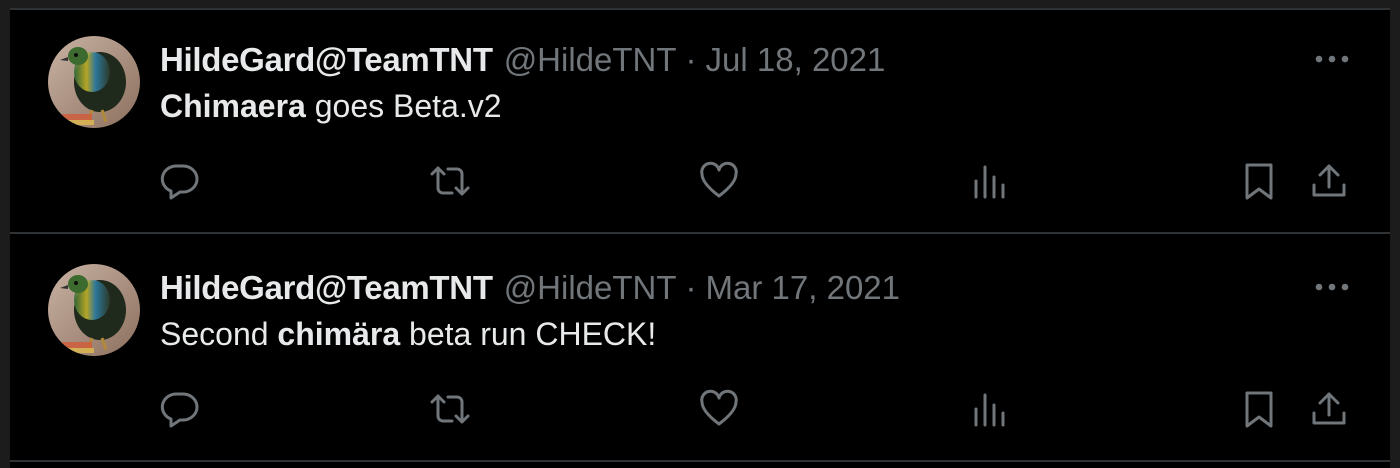  Describe the element at coordinates (796, 60) in the screenshot. I see `tweet-date: Jul 18, 2021` at that location.